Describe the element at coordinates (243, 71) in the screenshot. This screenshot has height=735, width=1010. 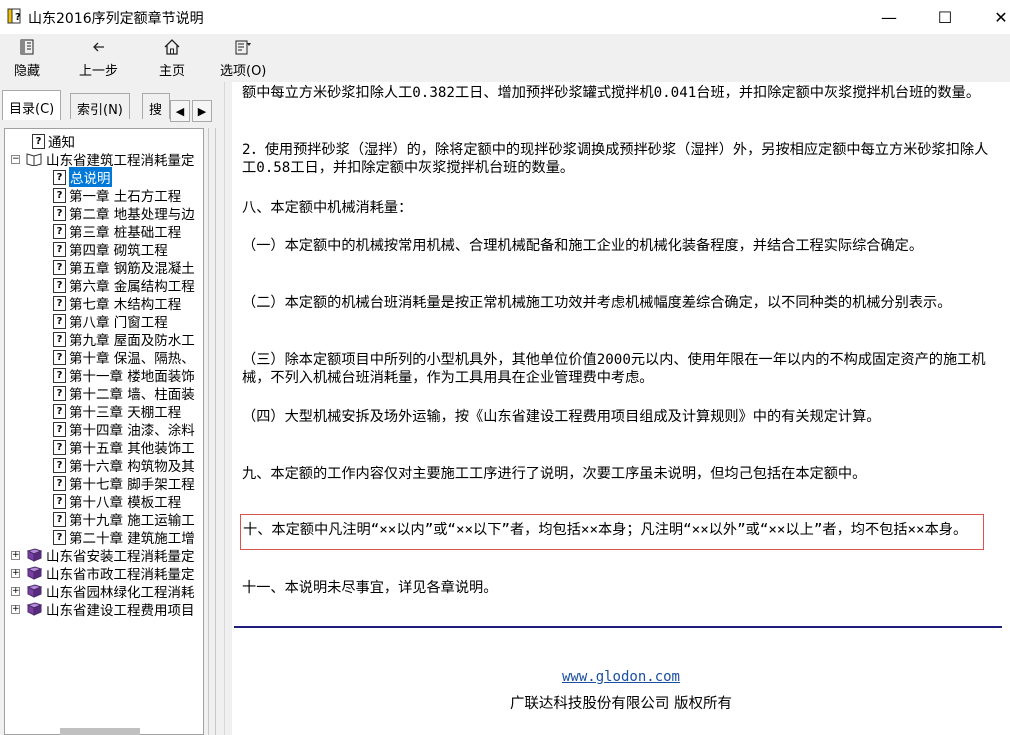
I see `options-label: 选项(O)` at that location.